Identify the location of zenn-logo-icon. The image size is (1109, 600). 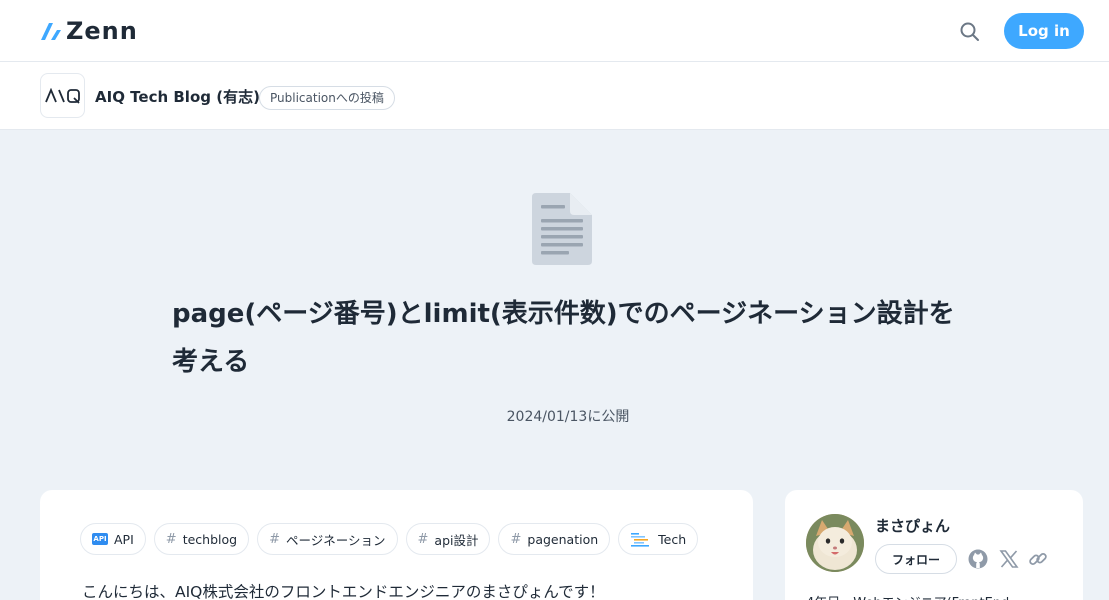
(51, 31).